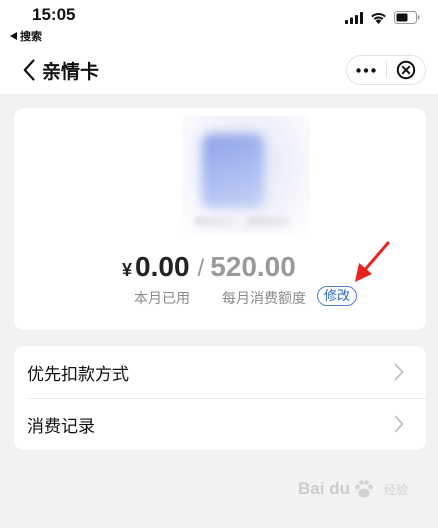  I want to click on nav-back-button, so click(29, 70).